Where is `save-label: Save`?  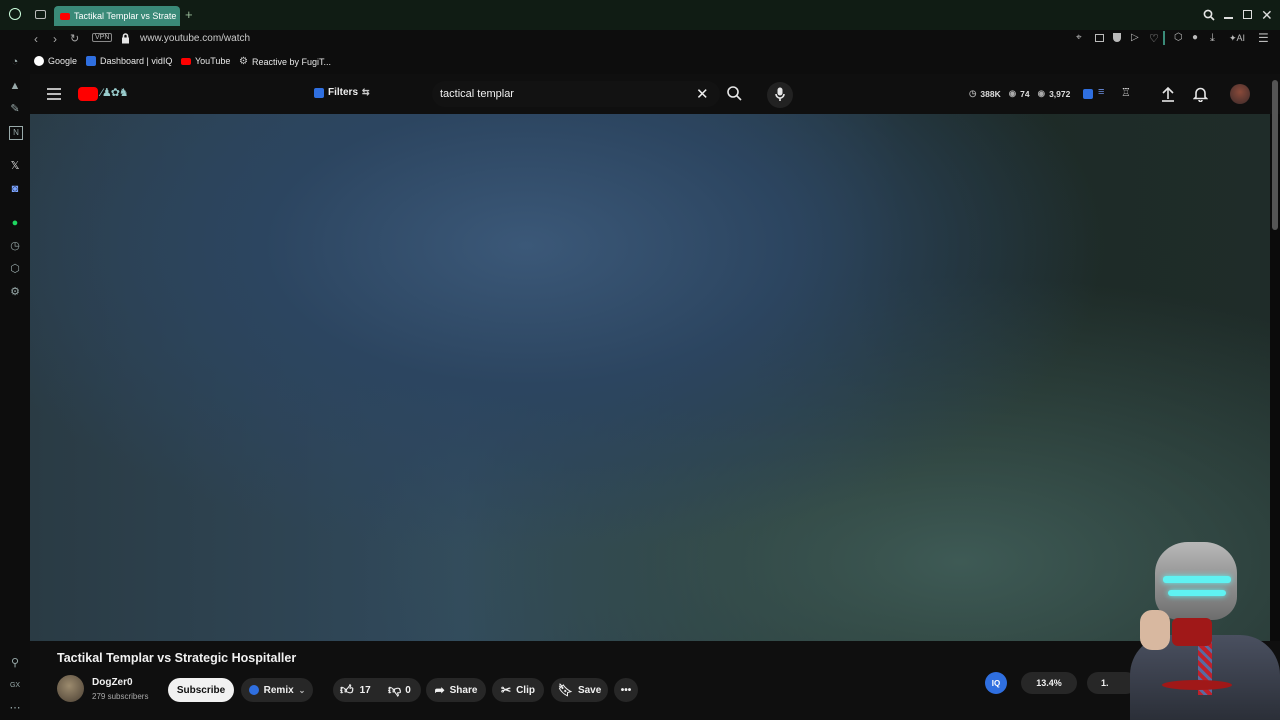 save-label: Save is located at coordinates (589, 690).